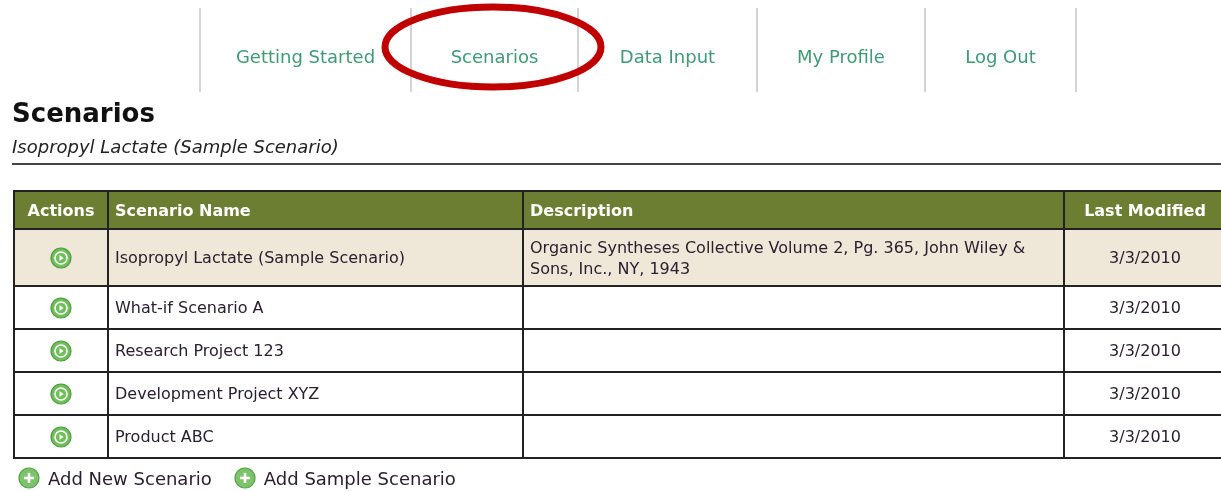  What do you see at coordinates (84, 113) in the screenshot?
I see `page-title: Scenarios` at bounding box center [84, 113].